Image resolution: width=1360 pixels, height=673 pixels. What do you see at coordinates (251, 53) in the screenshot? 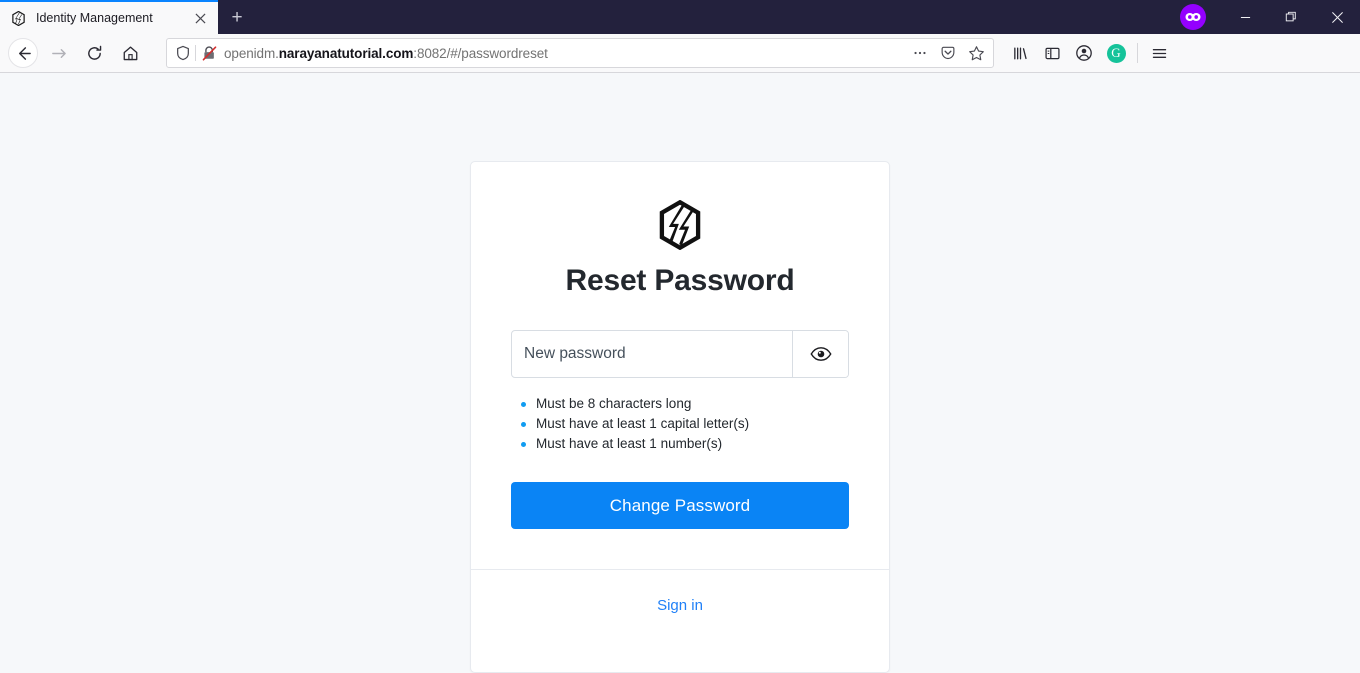
I see `url-prefix: openidm.` at bounding box center [251, 53].